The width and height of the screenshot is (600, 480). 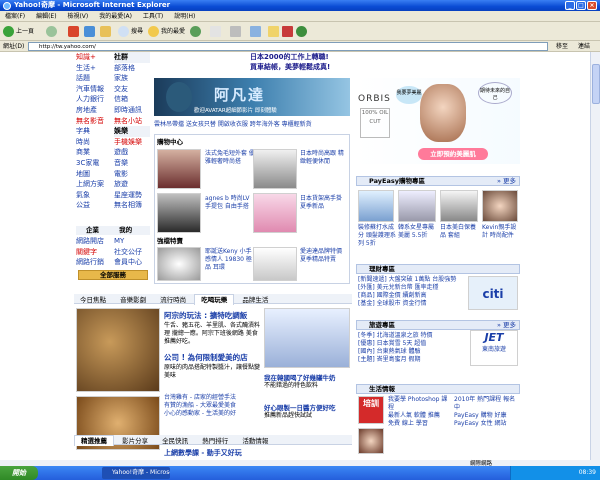 What do you see at coordinates (581, 5) in the screenshot?
I see `maximize-button: □` at bounding box center [581, 5].